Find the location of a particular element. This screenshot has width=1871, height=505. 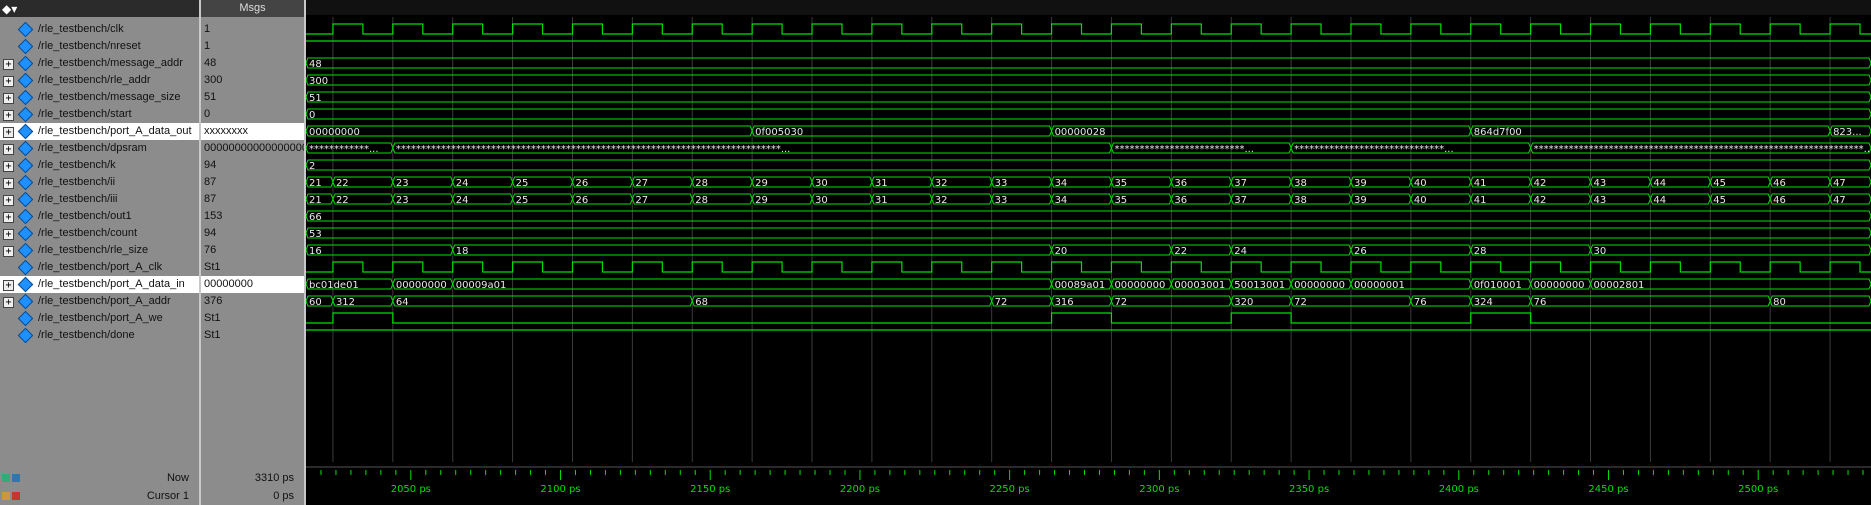

signal-value-row: 300 is located at coordinates (252, 80).